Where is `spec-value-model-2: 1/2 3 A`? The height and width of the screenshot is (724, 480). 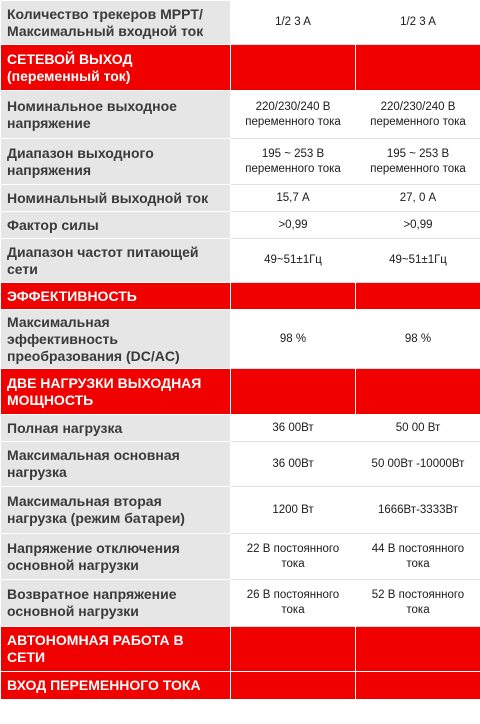
spec-value-model-2: 1/2 3 A is located at coordinates (417, 22).